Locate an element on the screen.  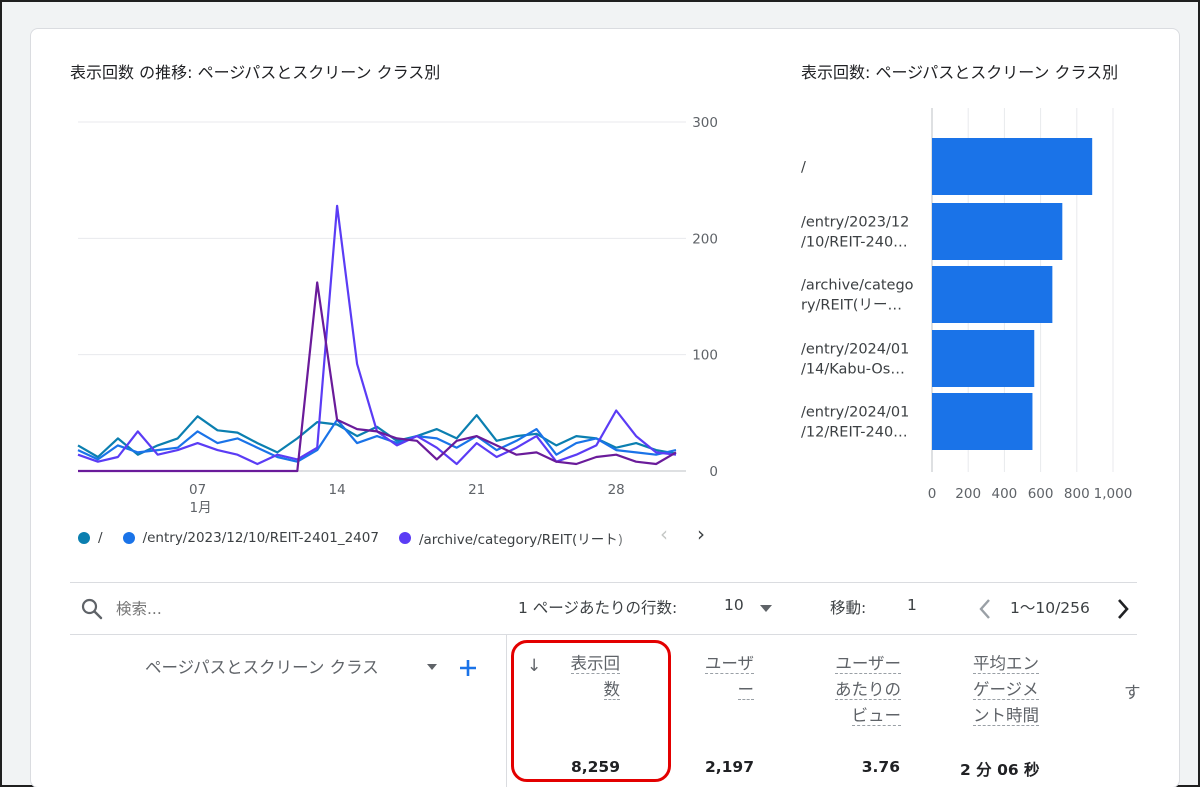
col-views-per-user-header: ユーザー あたりの ビュー is located at coordinates (853, 690).